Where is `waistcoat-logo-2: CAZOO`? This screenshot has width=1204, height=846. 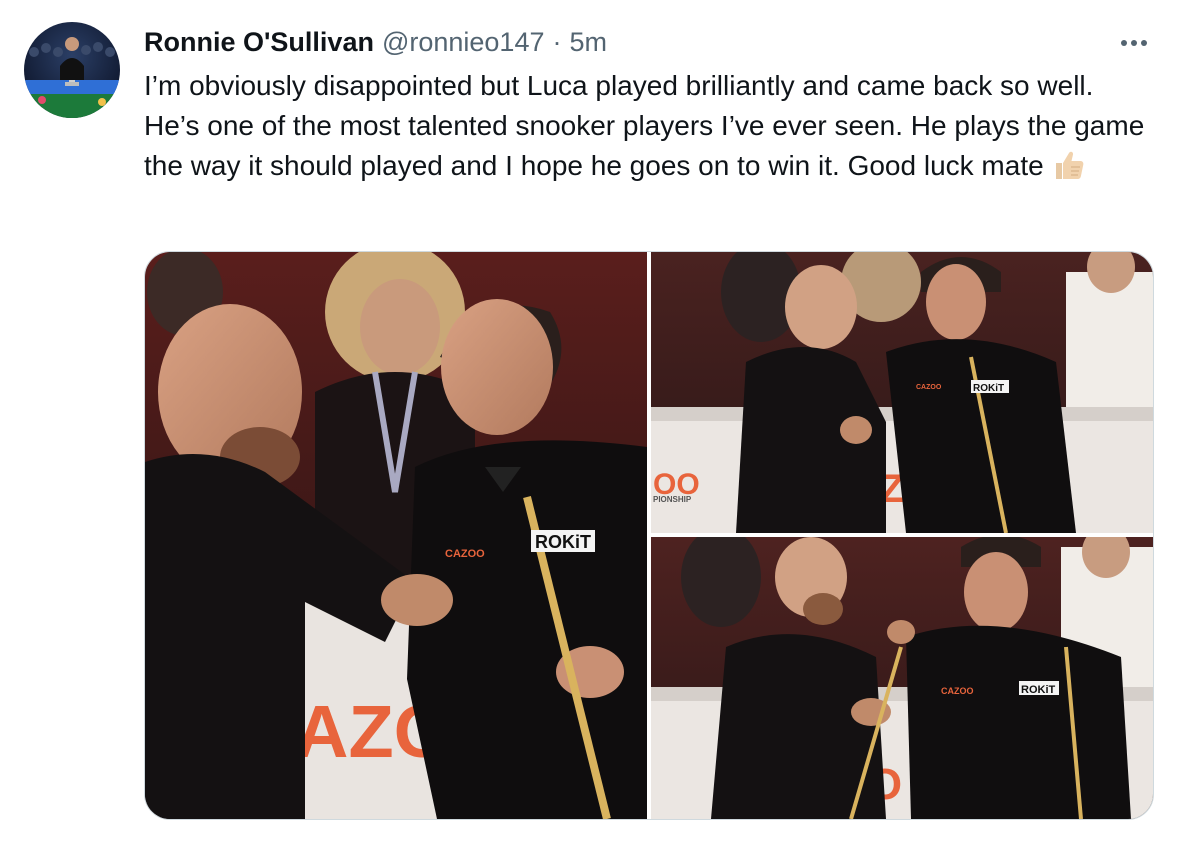
waistcoat-logo-2: CAZOO is located at coordinates (929, 387).